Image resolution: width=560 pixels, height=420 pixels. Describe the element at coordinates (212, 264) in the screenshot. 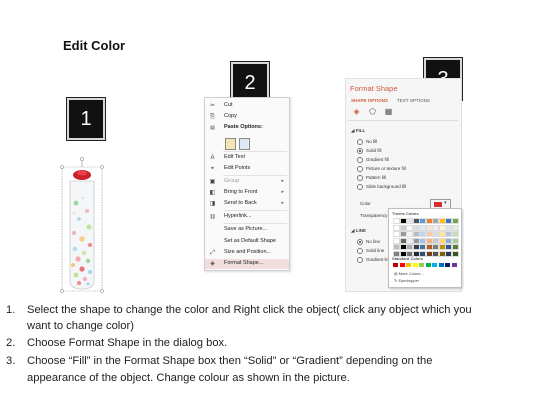

I see `format-shape-icon: ◈` at that location.